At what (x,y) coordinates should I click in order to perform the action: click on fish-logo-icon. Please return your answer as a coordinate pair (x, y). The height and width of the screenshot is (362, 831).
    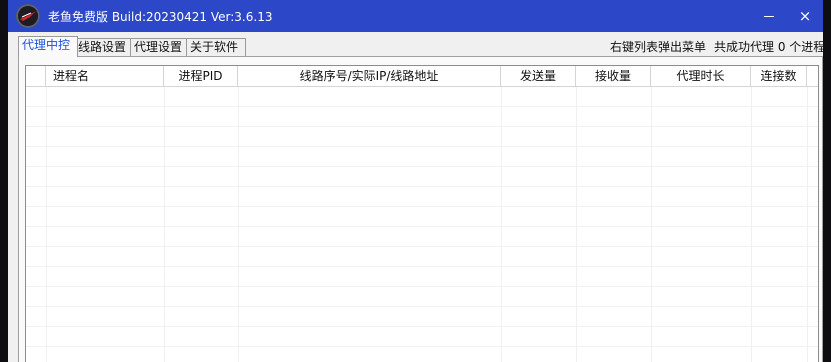
    Looking at the image, I should click on (28, 16).